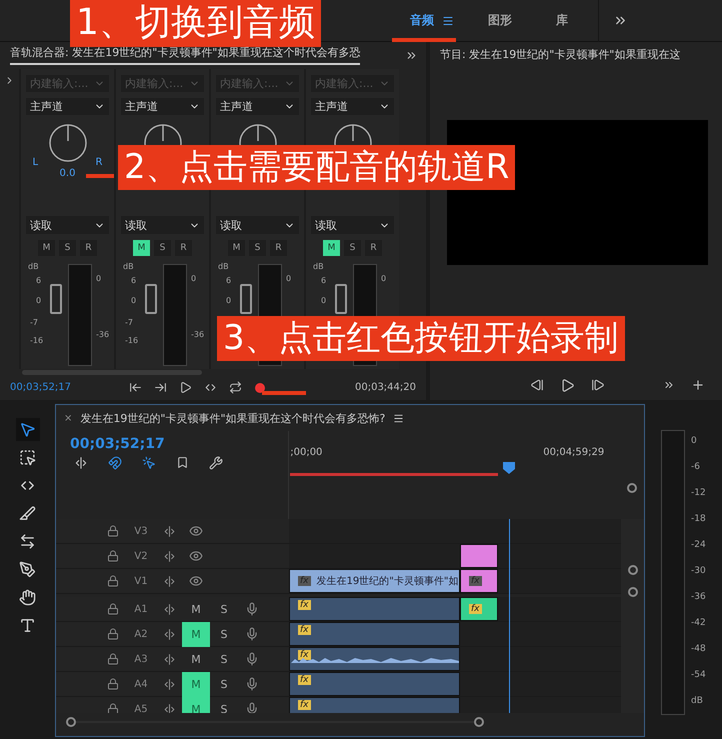  Describe the element at coordinates (179, 444) in the screenshot. I see `playhead-timecode: 00;03;52;17` at that location.